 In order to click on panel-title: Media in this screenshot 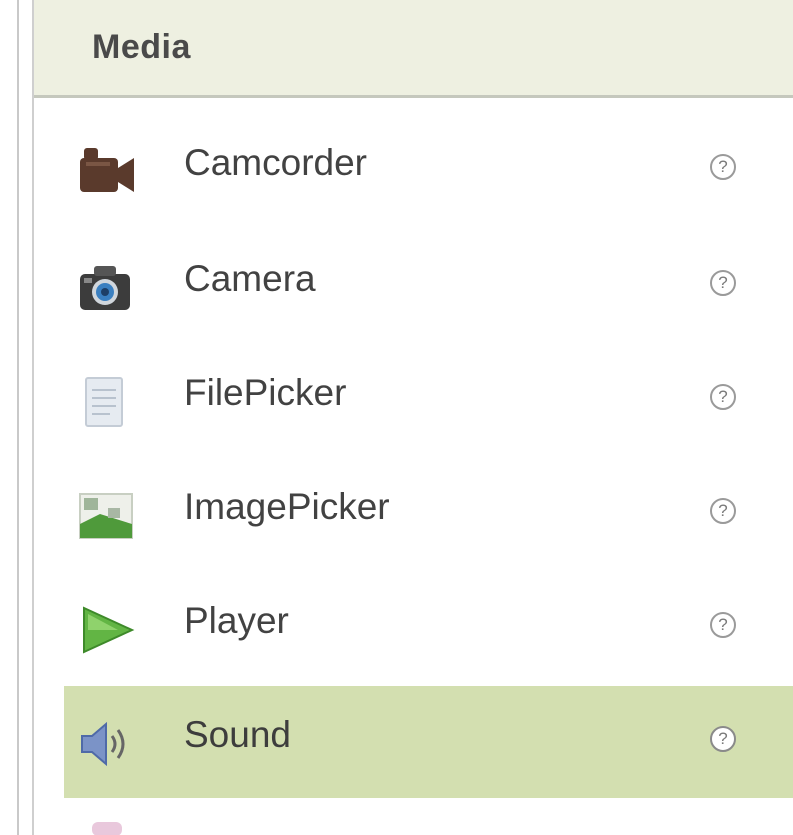, I will do `click(141, 47)`.